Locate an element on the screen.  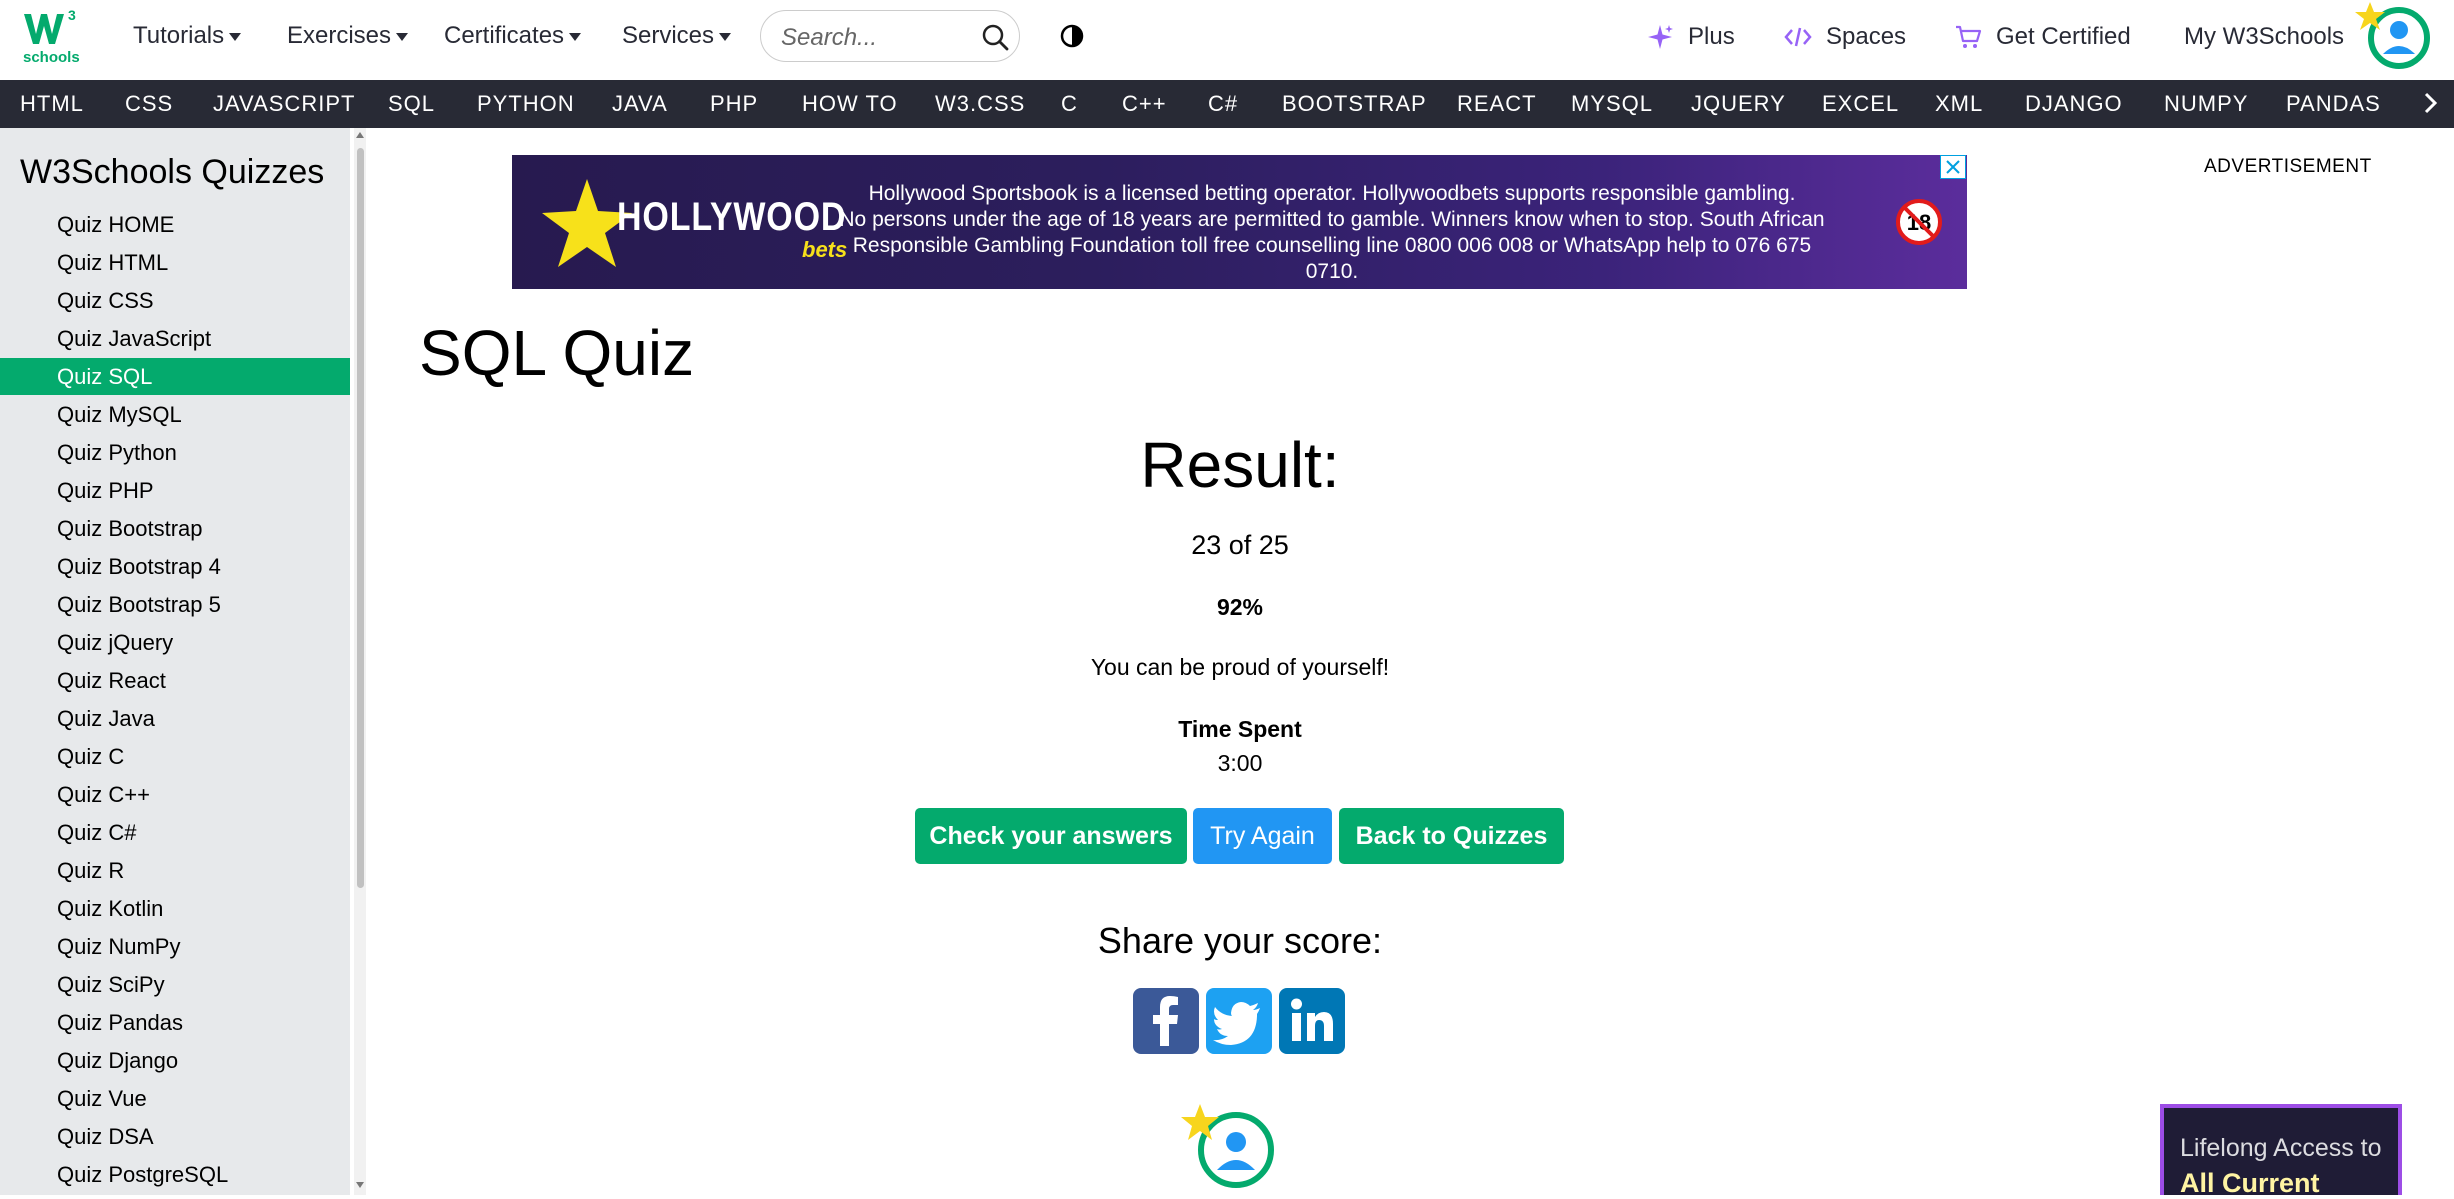
tutorials-menu: Tutorials is located at coordinates (187, 36).